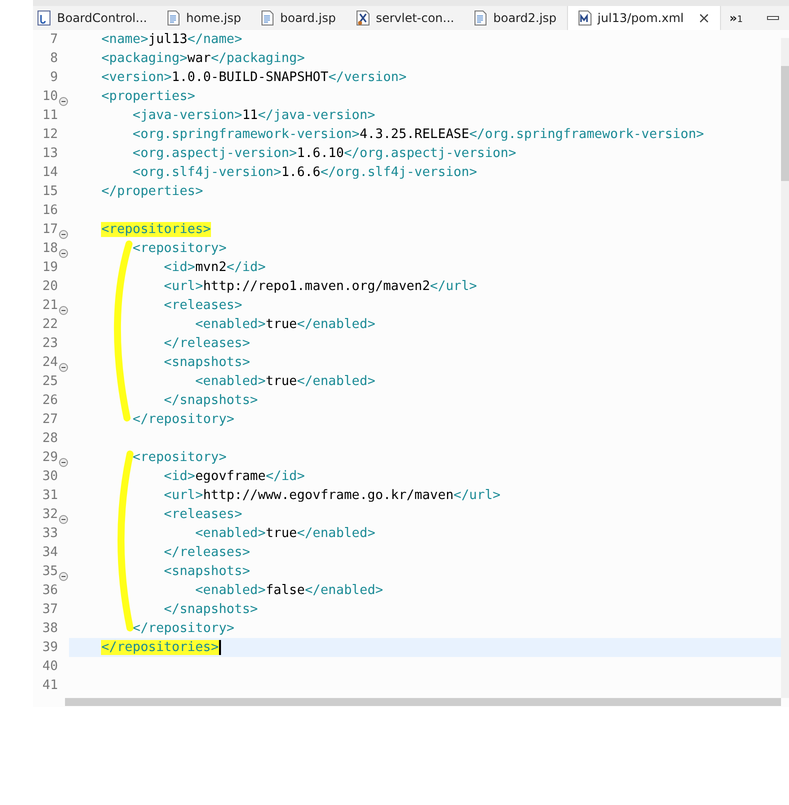  Describe the element at coordinates (44, 18) in the screenshot. I see `java-file-icon` at that location.